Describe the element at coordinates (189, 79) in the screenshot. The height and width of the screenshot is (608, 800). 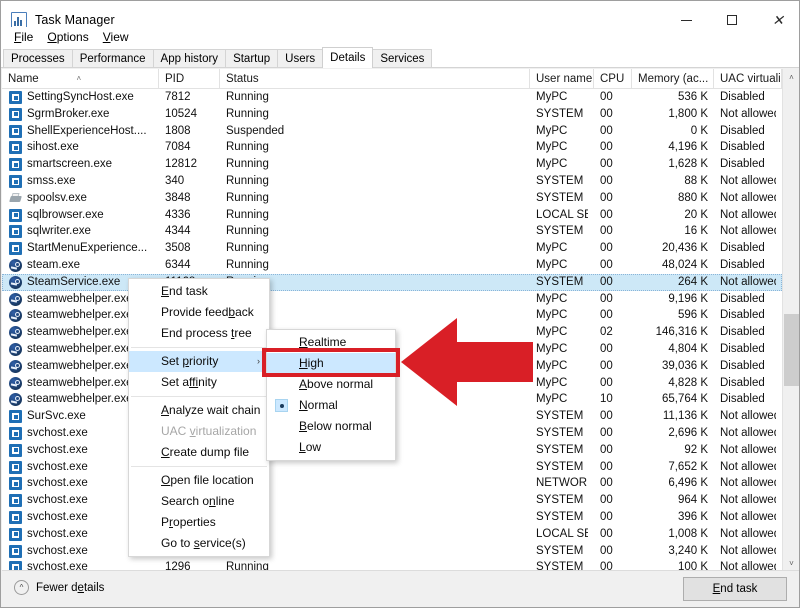
I see `column-header-pid: PID` at that location.